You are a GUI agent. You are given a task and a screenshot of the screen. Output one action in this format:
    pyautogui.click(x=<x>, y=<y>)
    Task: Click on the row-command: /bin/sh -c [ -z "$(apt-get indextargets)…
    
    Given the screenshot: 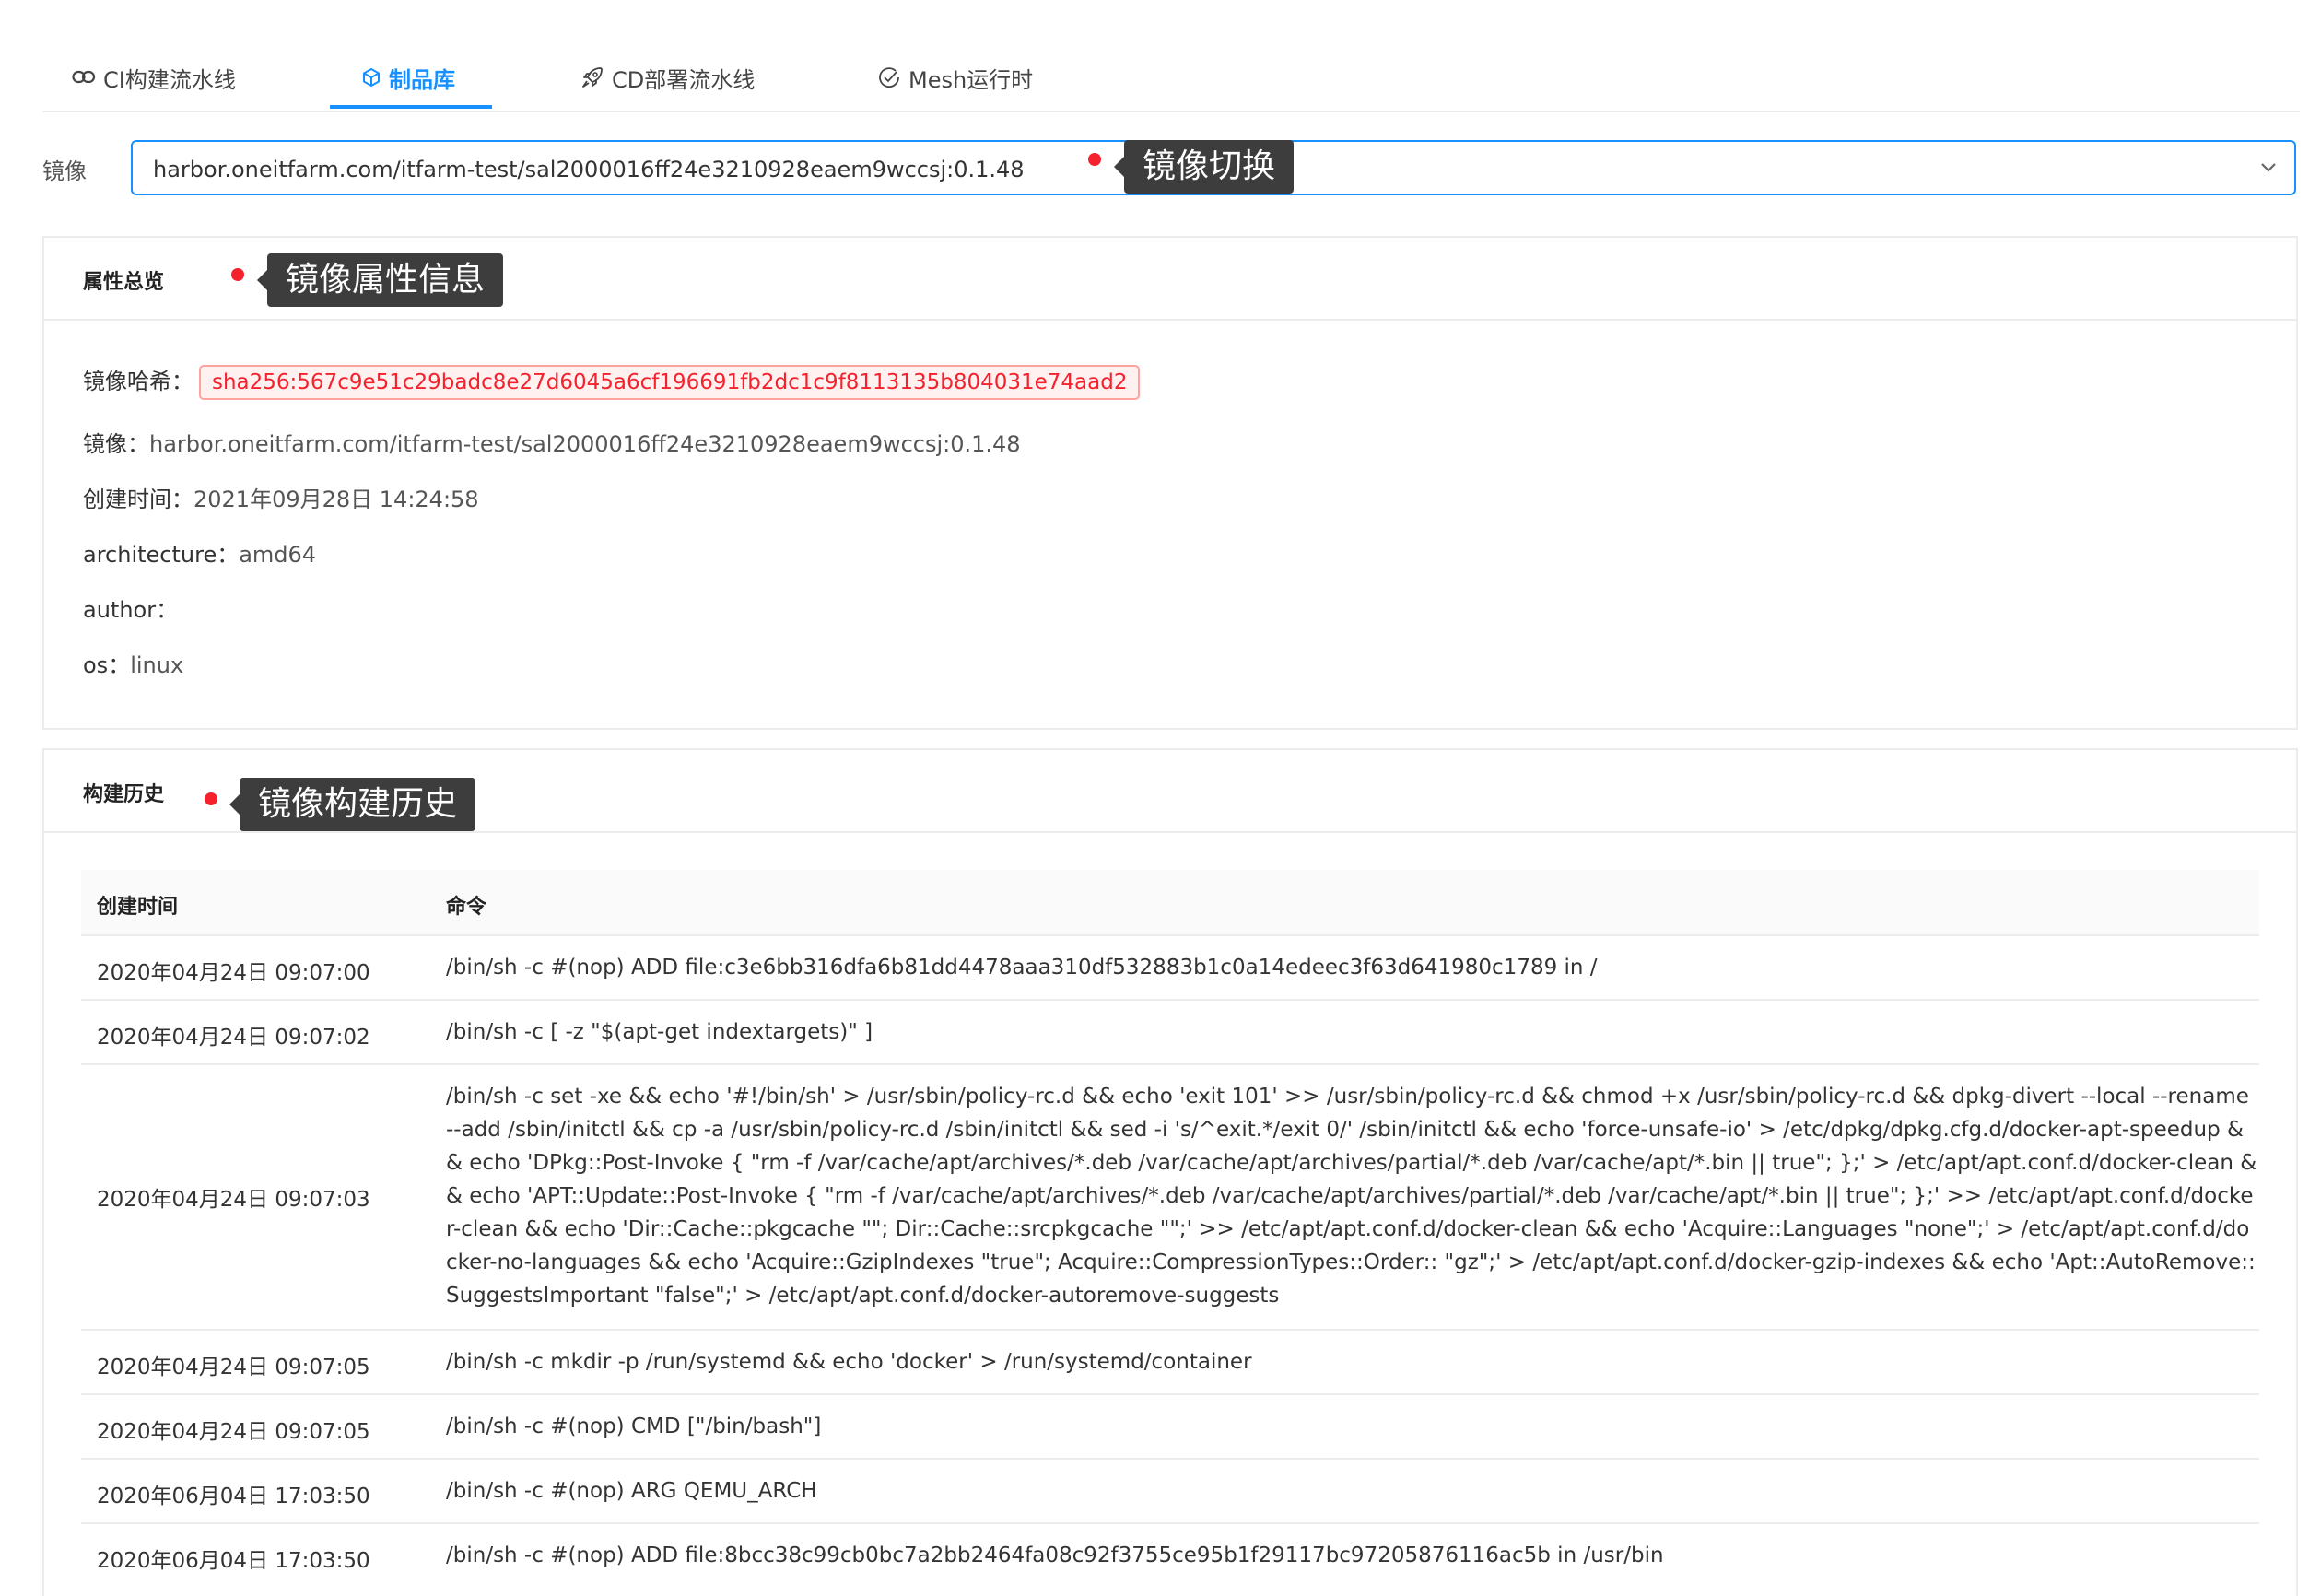 What is the action you would take?
    pyautogui.click(x=659, y=1032)
    